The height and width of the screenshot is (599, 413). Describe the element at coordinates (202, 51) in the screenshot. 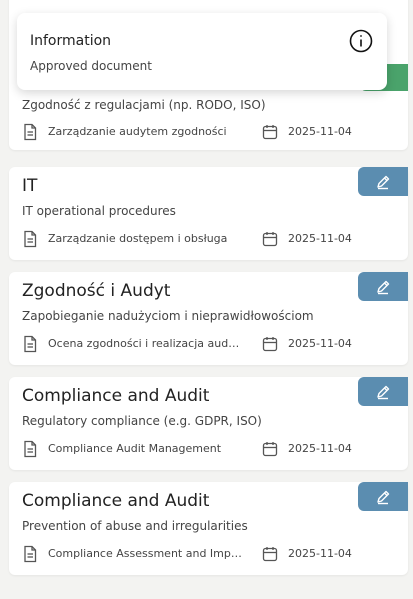

I see `info-toast: Information Approved document` at that location.